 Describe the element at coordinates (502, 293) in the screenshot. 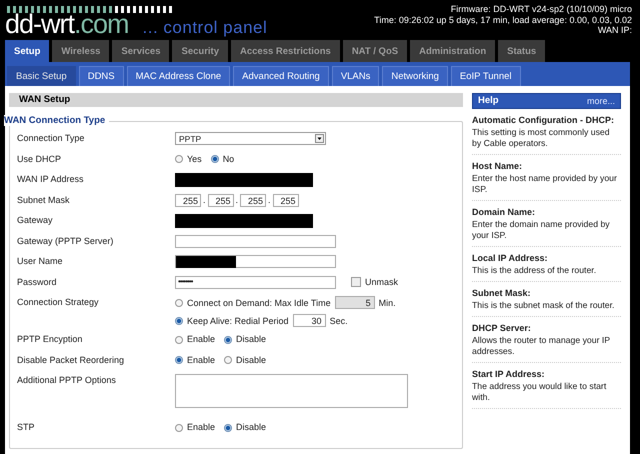

I see `help-heading: Subnet Mask:` at that location.